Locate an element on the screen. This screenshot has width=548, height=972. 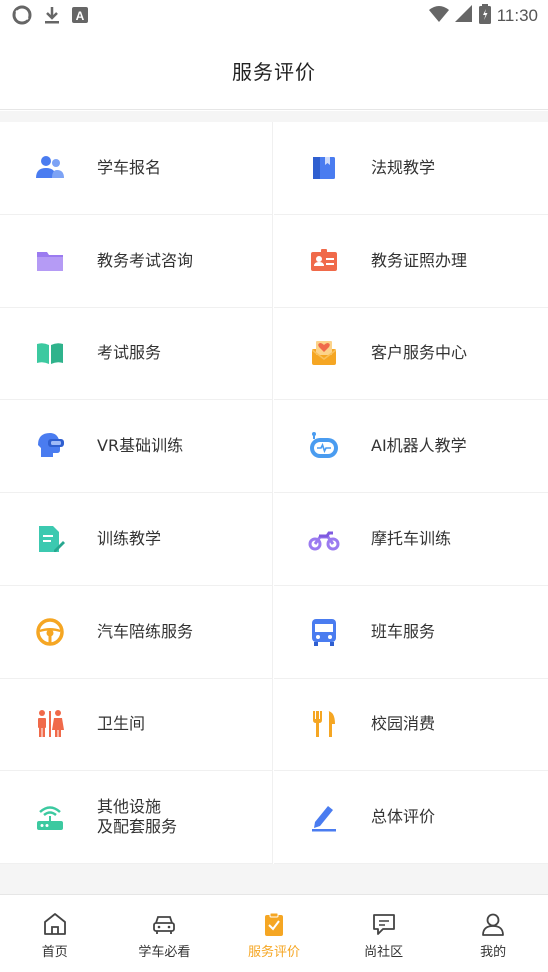
car-icon is located at coordinates (164, 924).